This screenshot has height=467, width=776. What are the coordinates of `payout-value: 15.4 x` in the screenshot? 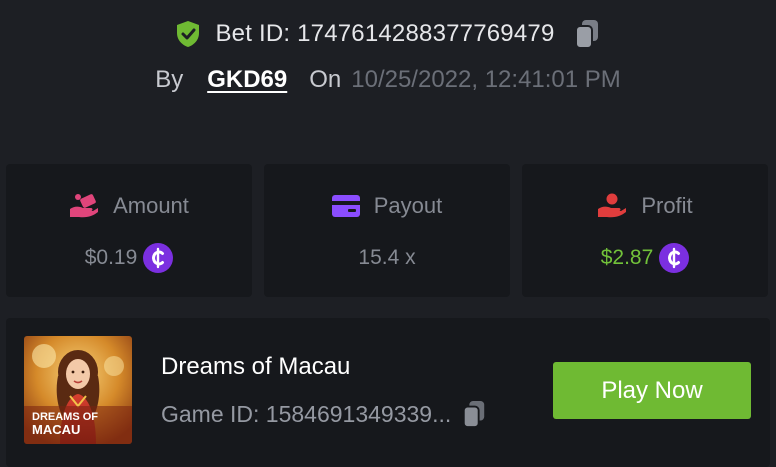 It's located at (387, 257).